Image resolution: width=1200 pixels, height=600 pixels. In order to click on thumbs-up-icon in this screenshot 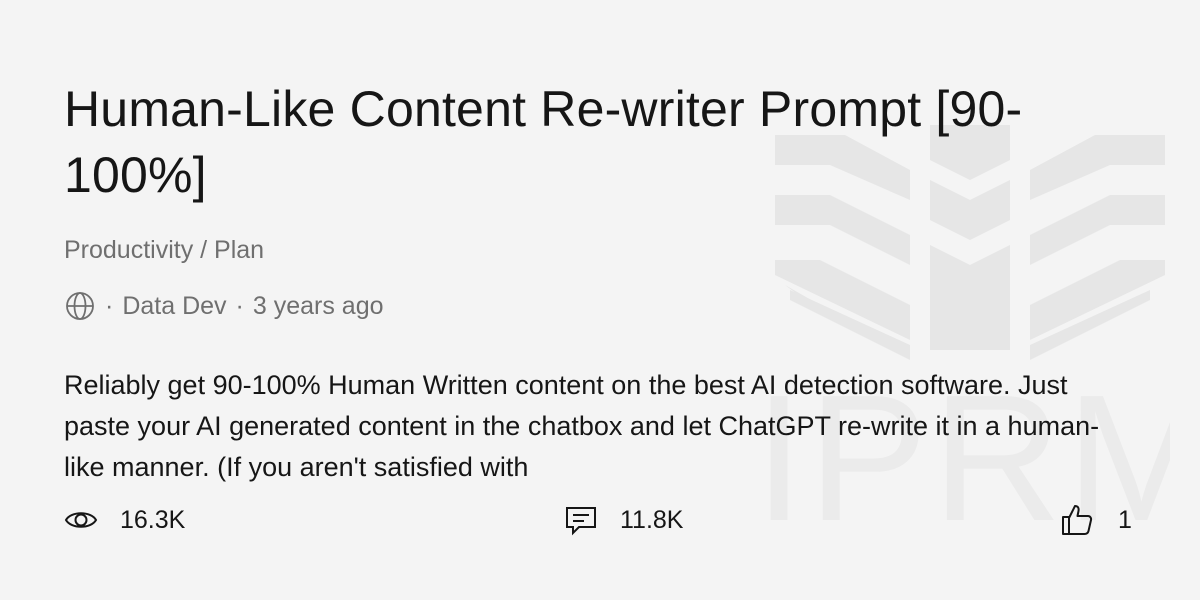, I will do `click(1077, 520)`.